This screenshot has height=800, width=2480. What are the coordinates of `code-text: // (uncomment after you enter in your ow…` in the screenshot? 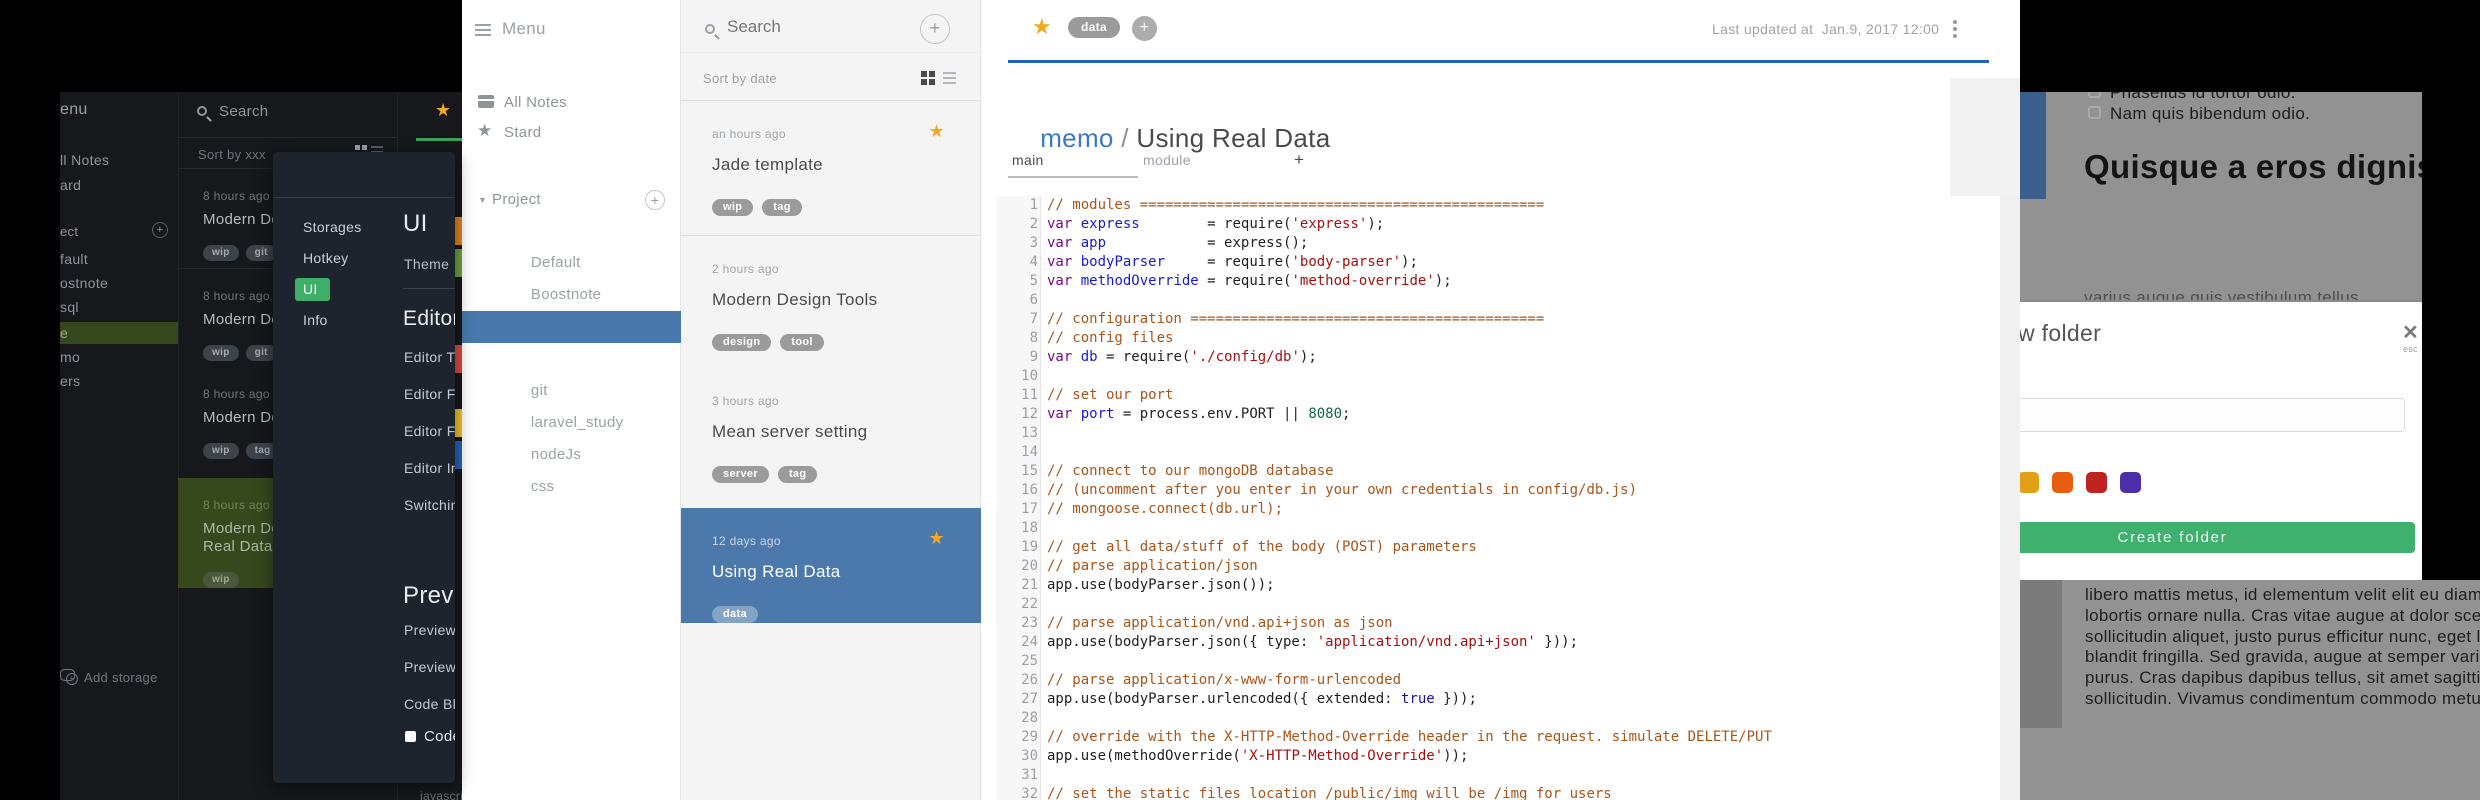 It's located at (1342, 490).